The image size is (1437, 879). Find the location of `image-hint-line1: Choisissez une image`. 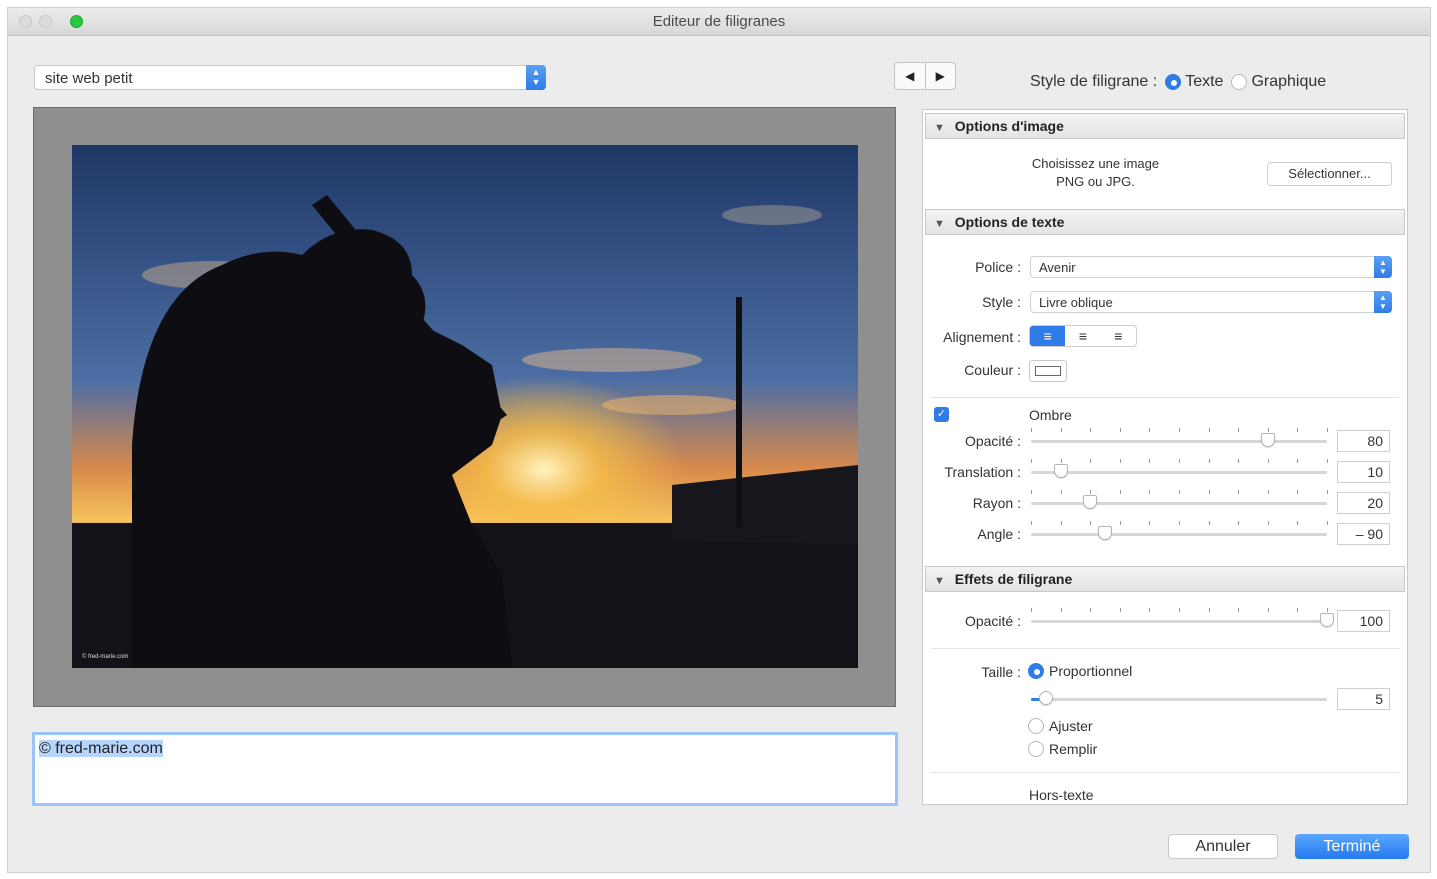

image-hint-line1: Choisissez une image is located at coordinates (1095, 163).